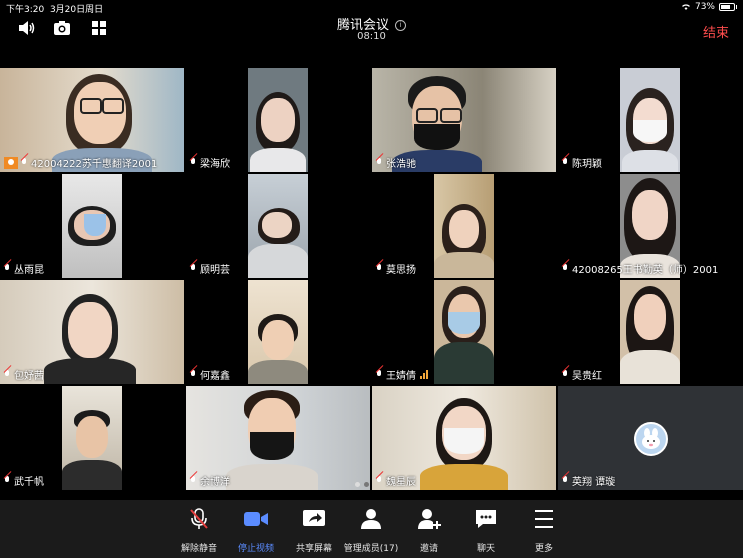 The height and width of the screenshot is (558, 743). Describe the element at coordinates (29, 270) in the screenshot. I see `participant-name: 丛雨昆` at that location.